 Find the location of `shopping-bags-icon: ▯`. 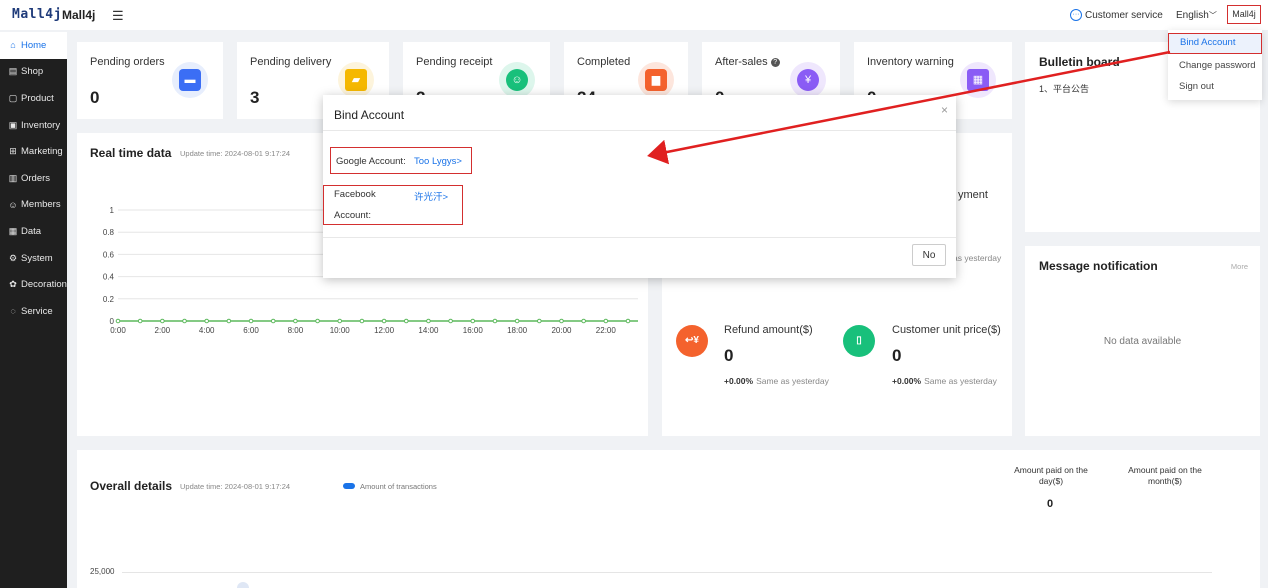

shopping-bags-icon: ▯ is located at coordinates (859, 341).